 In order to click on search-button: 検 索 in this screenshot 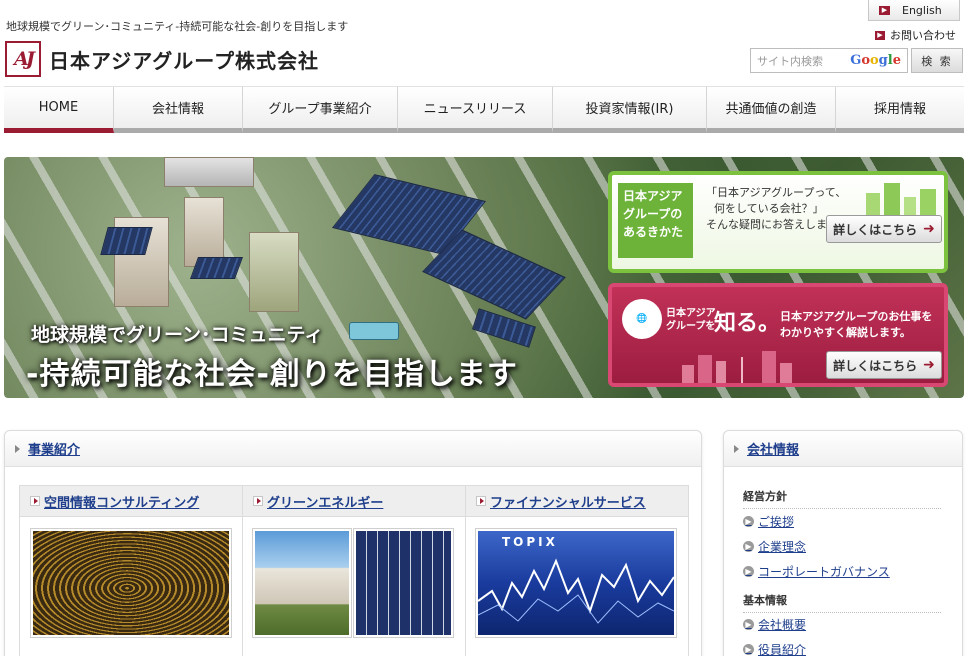, I will do `click(937, 60)`.